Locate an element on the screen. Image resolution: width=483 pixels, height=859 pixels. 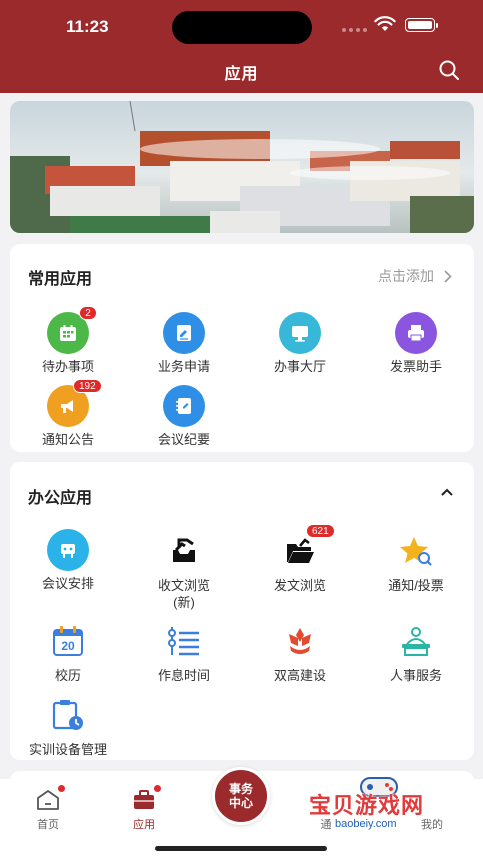
app-schedule-time: 作息时间 is located at coordinates (184, 651).